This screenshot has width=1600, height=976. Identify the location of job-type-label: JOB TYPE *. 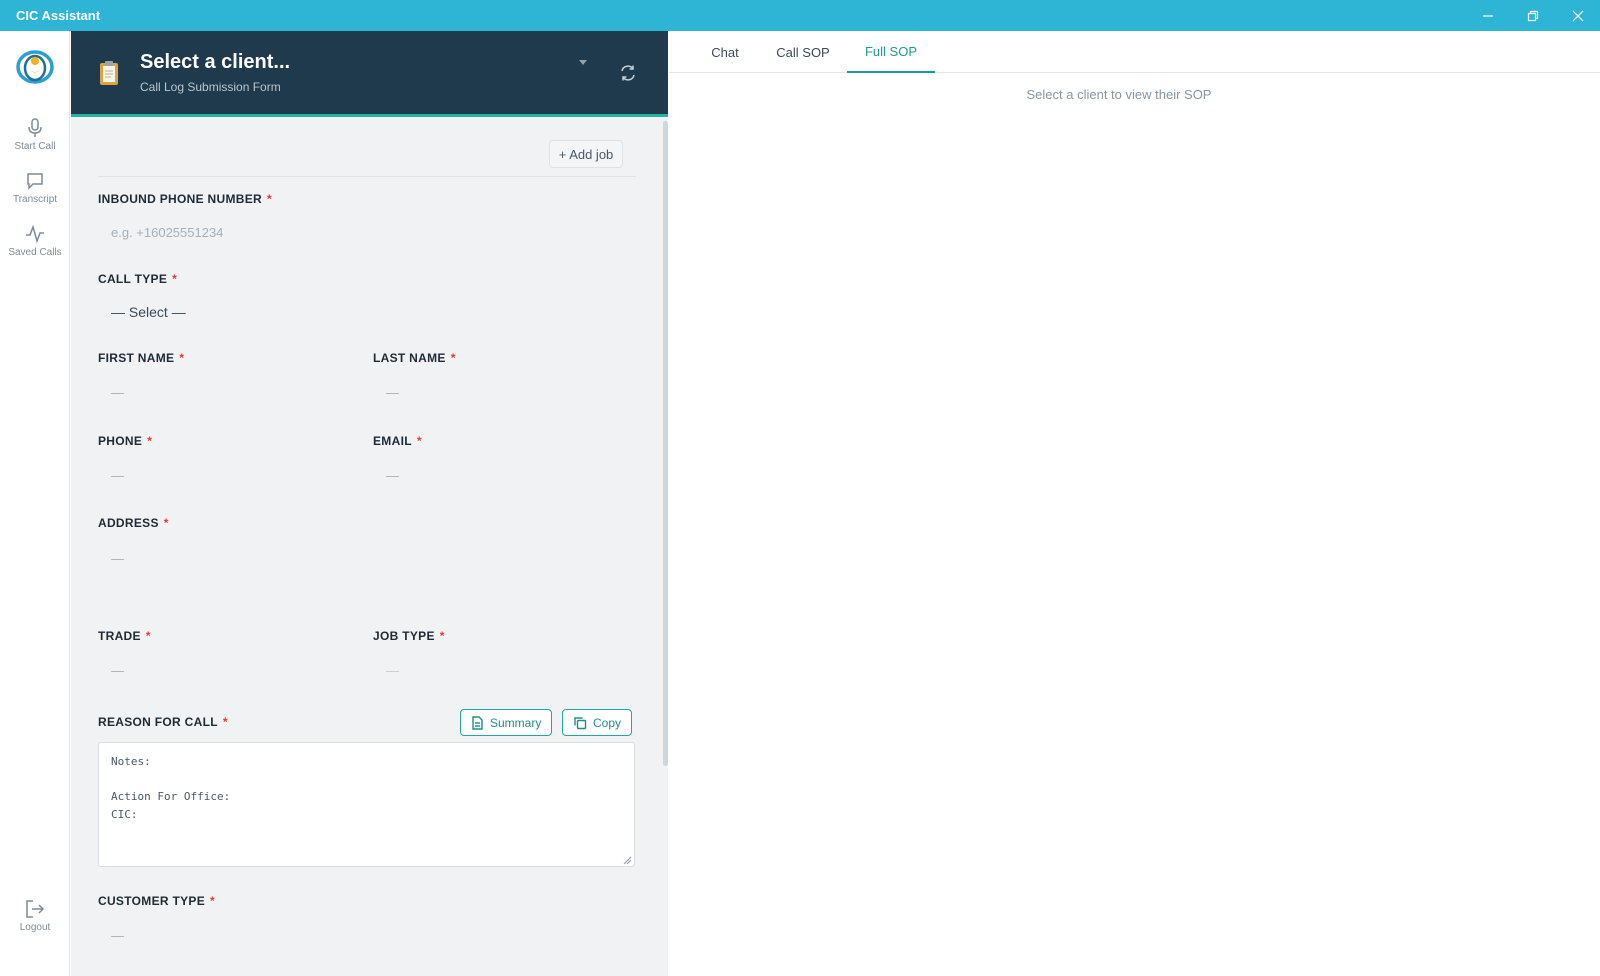
(409, 636).